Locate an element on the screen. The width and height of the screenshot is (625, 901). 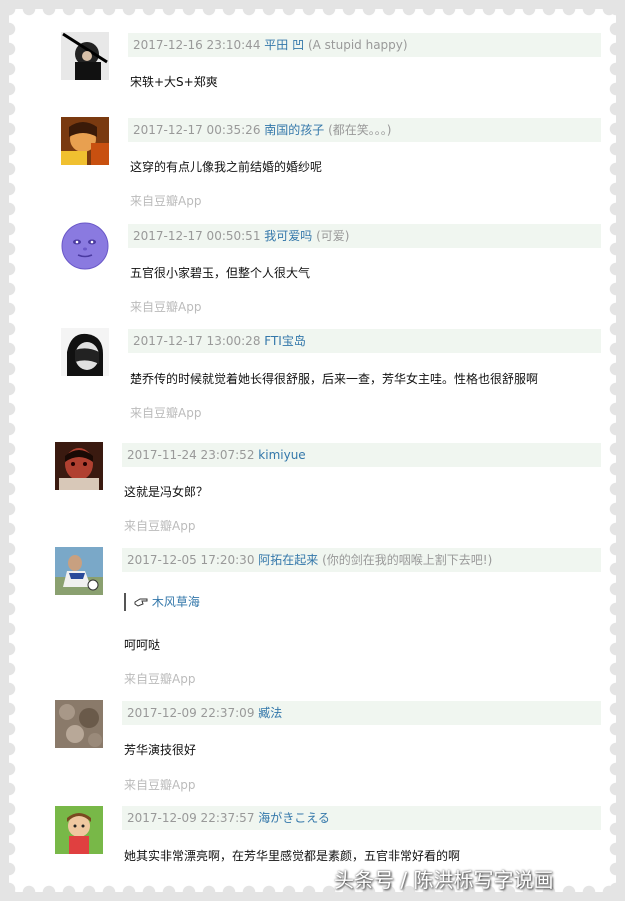
author-note: (都在笑。。。) is located at coordinates (360, 130).